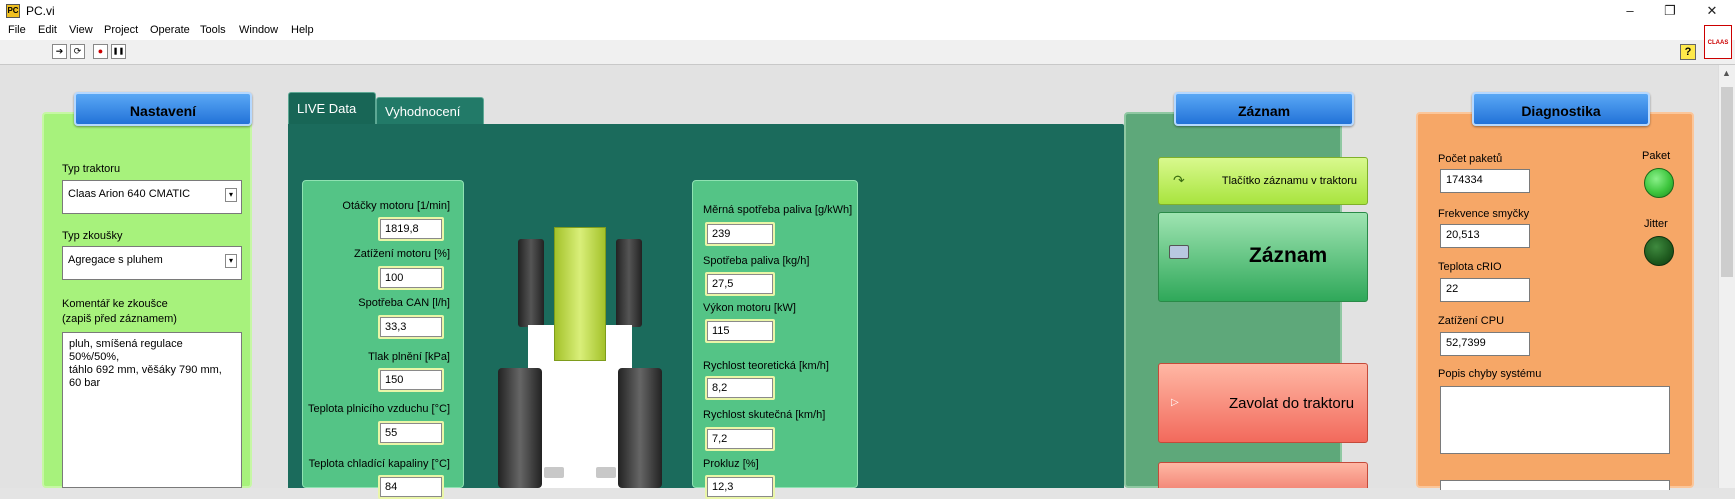 The width and height of the screenshot is (1735, 499). Describe the element at coordinates (1485, 290) in the screenshot. I see `crio-temp-indicator: 22` at that location.